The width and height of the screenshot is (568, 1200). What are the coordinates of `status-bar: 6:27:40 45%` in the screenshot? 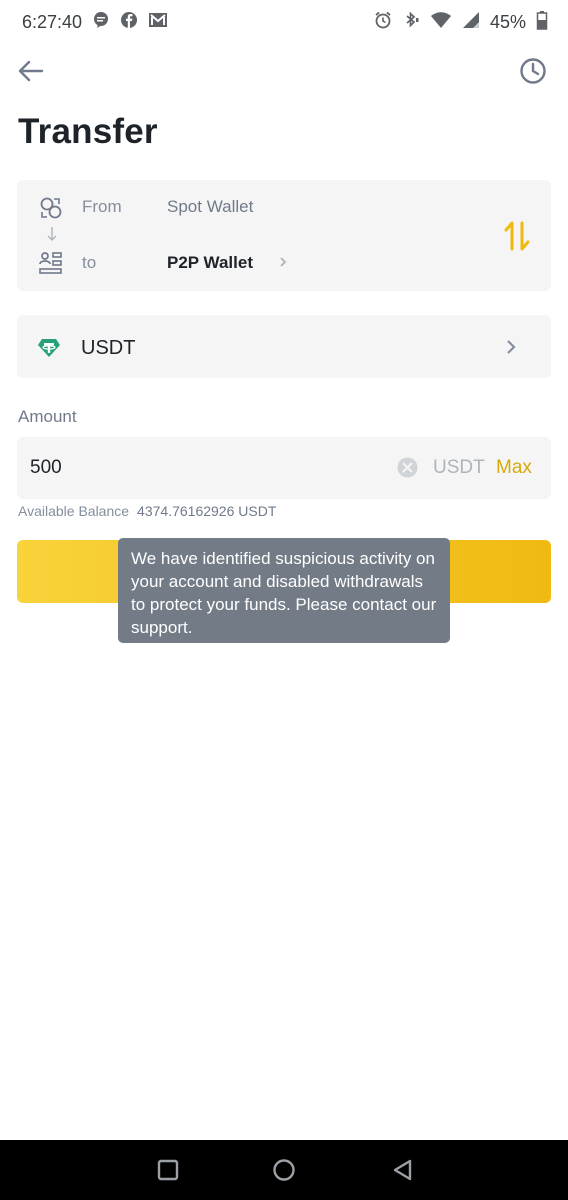 It's located at (284, 22).